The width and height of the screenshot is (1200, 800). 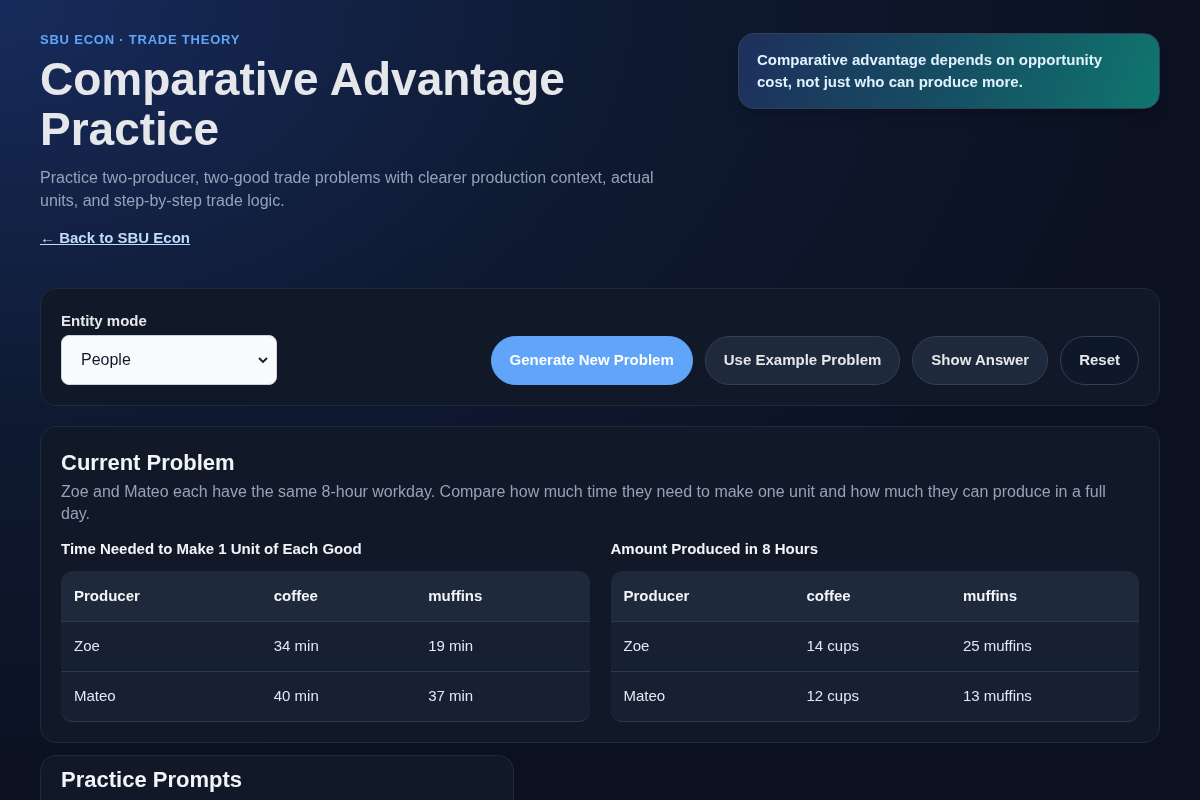 I want to click on table-cell: 19 min, so click(x=502, y=646).